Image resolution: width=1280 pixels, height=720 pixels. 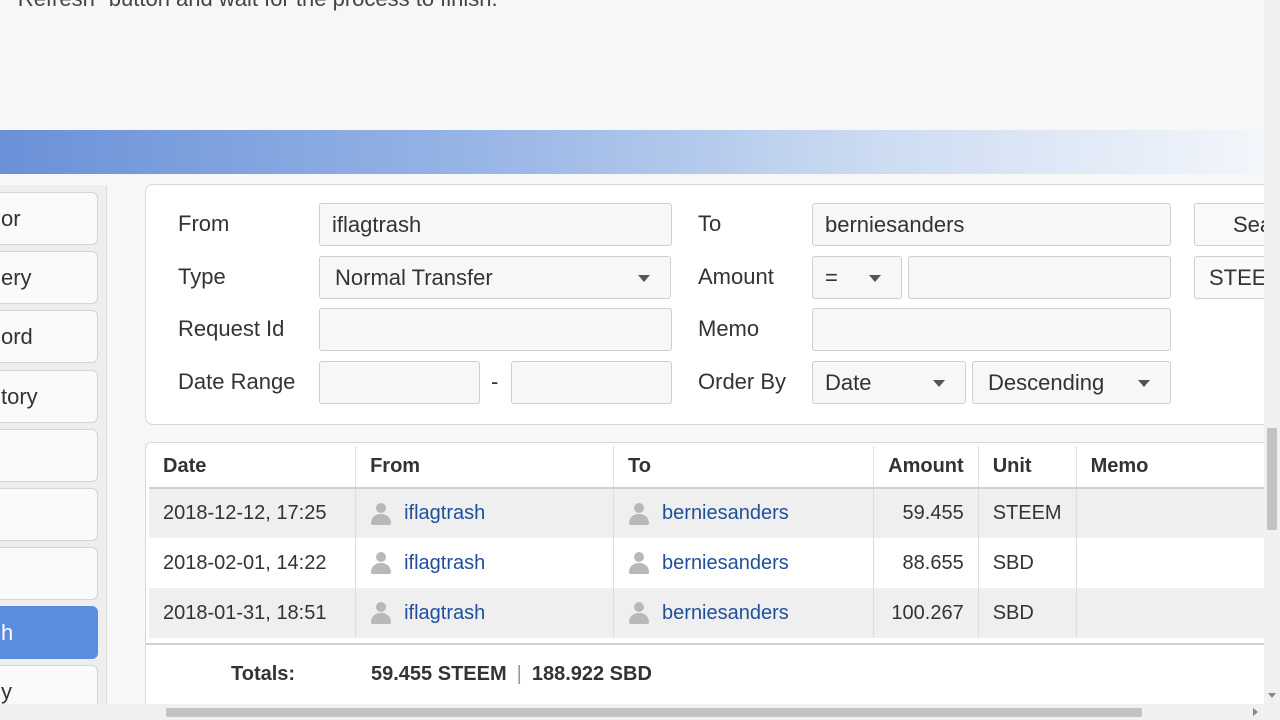 What do you see at coordinates (831, 277) in the screenshot?
I see `amount-operator-value: =` at bounding box center [831, 277].